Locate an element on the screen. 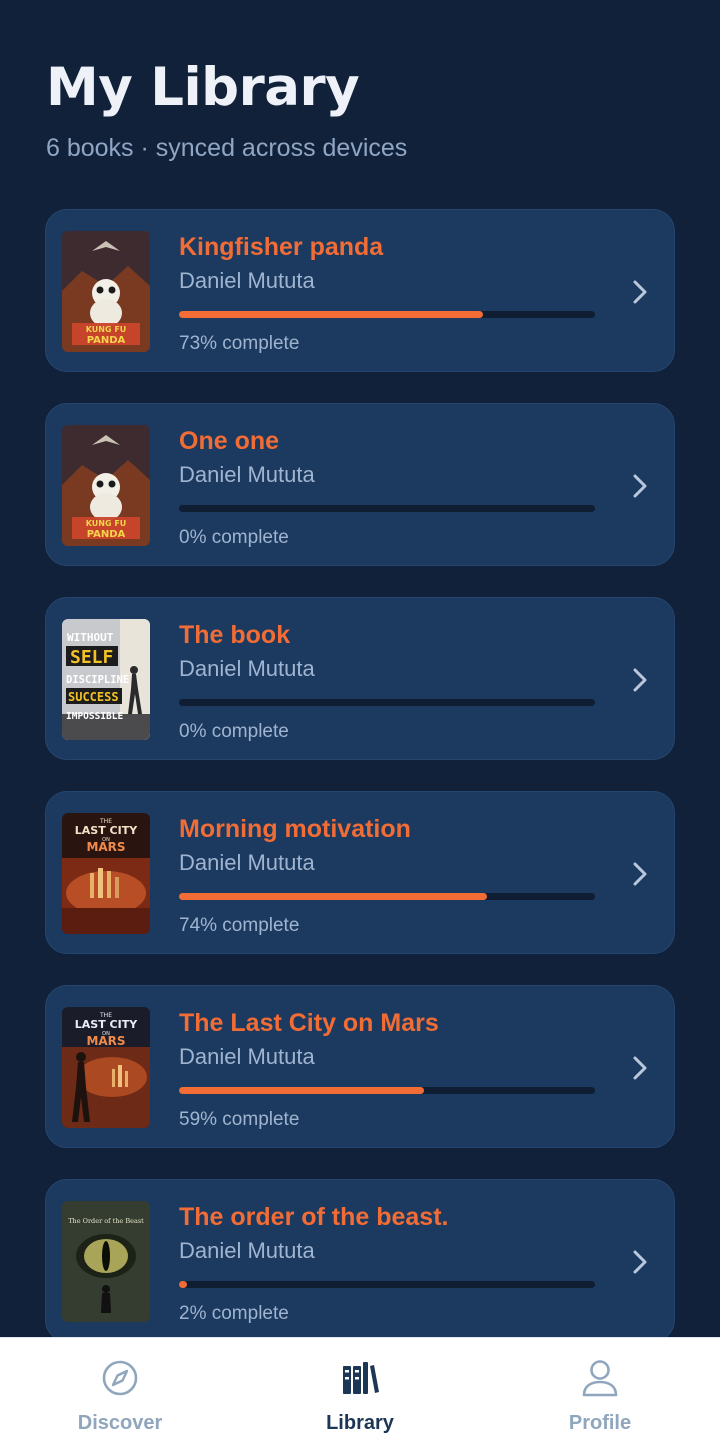 This screenshot has width=720, height=1452. progress-text: 73% complete is located at coordinates (239, 343).